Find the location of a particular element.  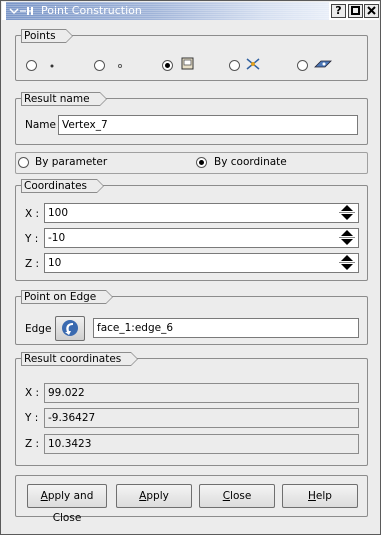

apply-and-close-button: Apply and Close is located at coordinates (67, 504).